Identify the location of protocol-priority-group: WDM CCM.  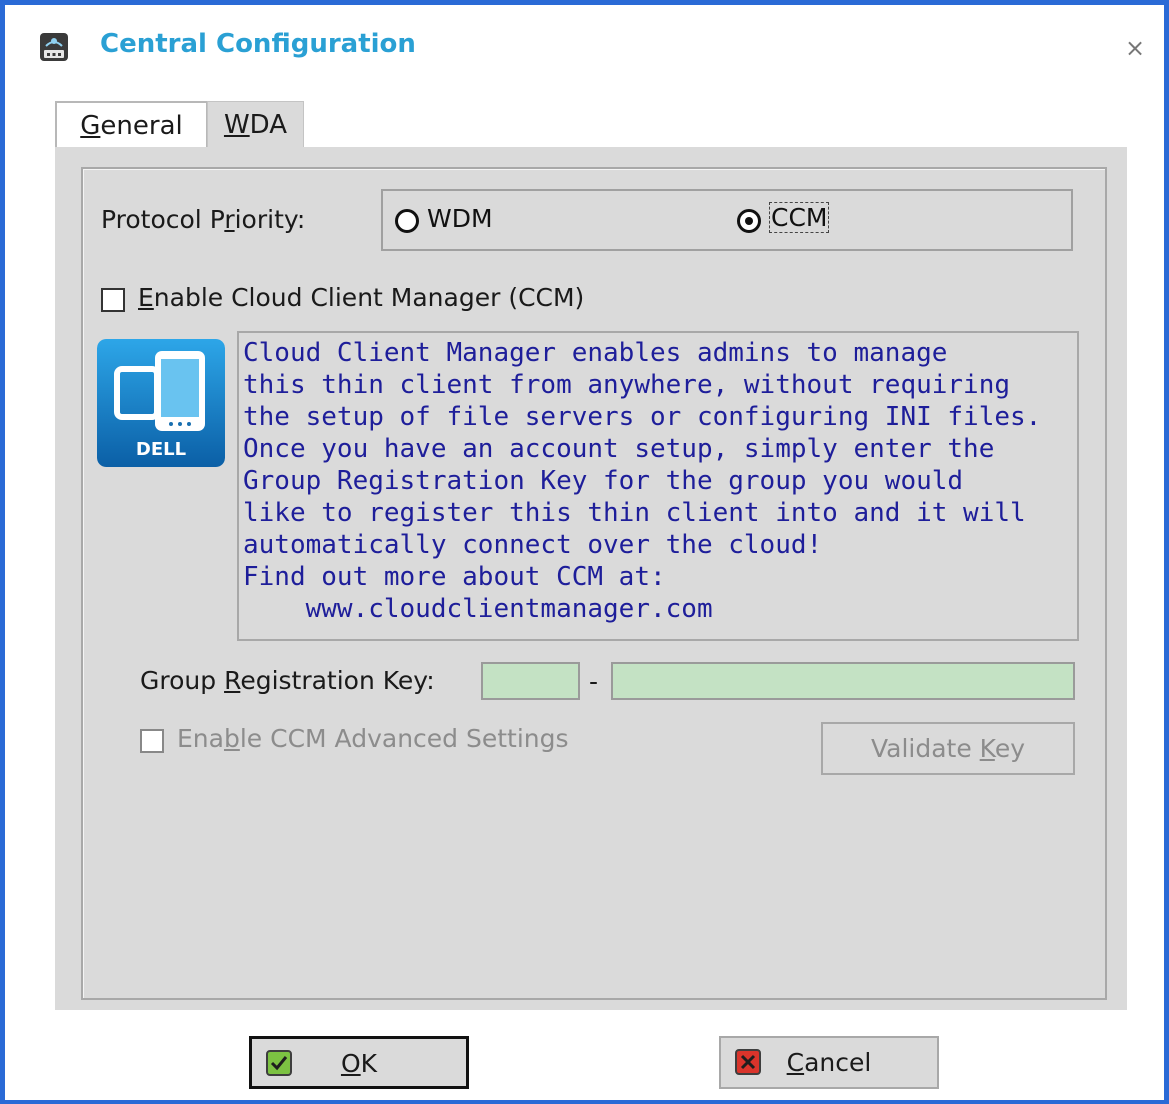
(727, 220).